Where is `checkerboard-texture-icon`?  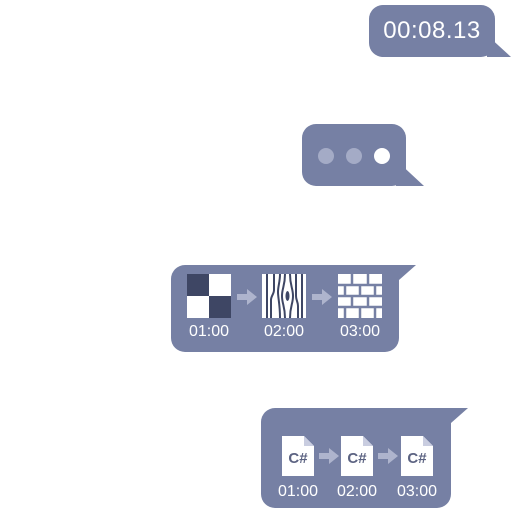 checkerboard-texture-icon is located at coordinates (209, 296).